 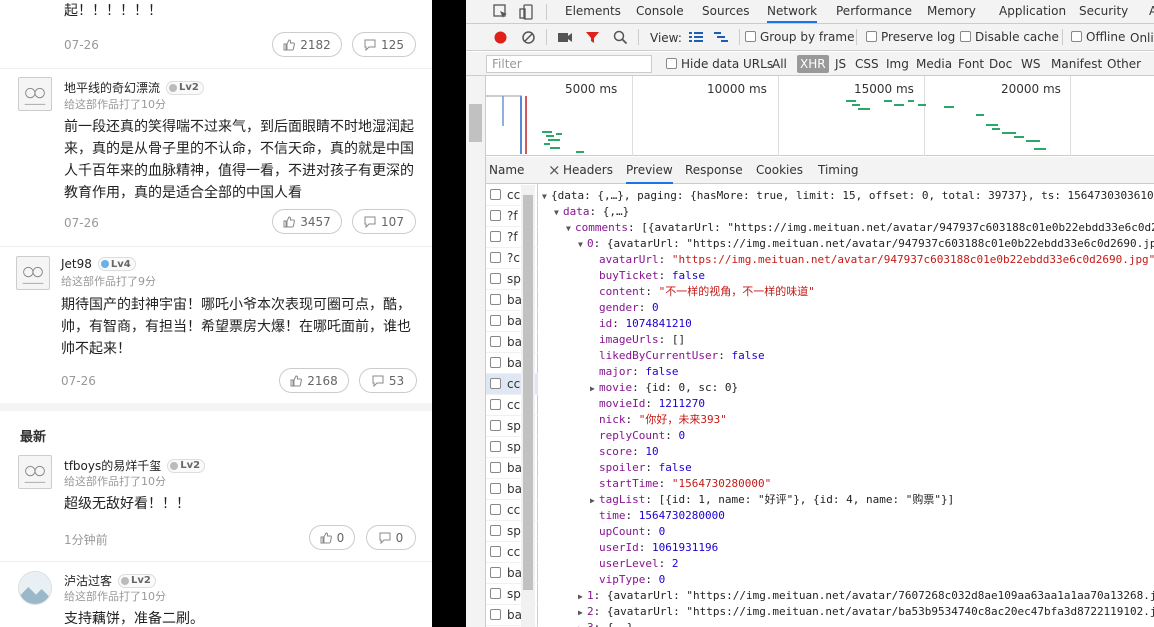 What do you see at coordinates (110, 580) in the screenshot?
I see `username: 泸沽过客 Lv2` at bounding box center [110, 580].